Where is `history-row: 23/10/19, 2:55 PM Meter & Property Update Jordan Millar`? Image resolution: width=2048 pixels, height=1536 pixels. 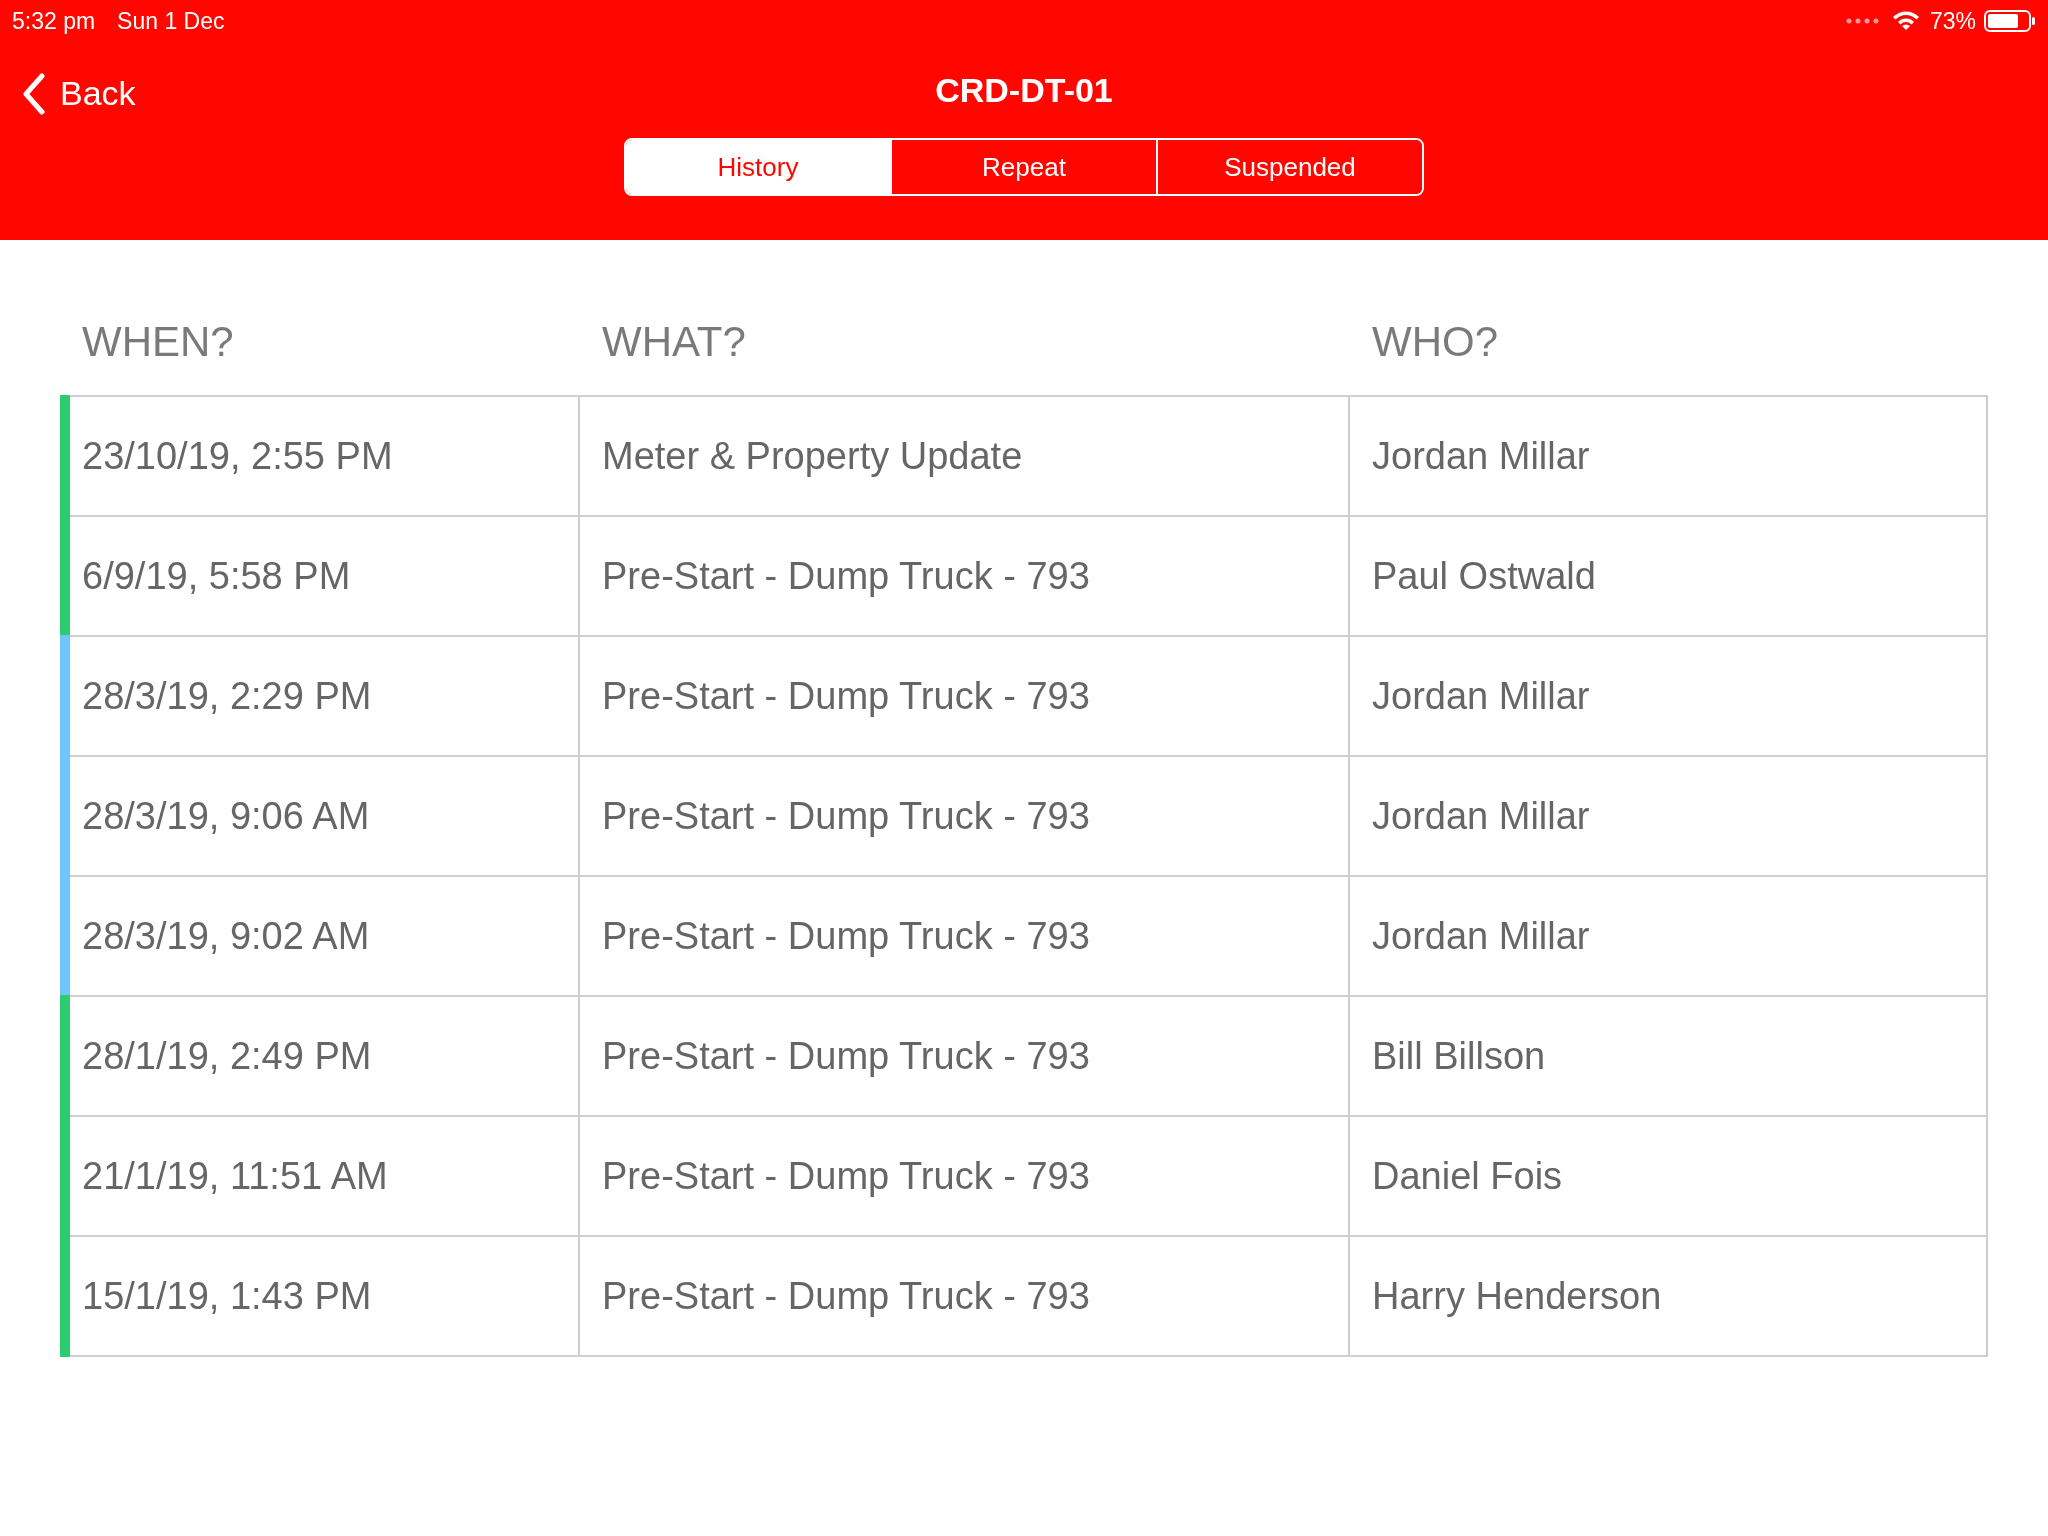 history-row: 23/10/19, 2:55 PM Meter & Property Update Jordan Millar is located at coordinates (1023, 457).